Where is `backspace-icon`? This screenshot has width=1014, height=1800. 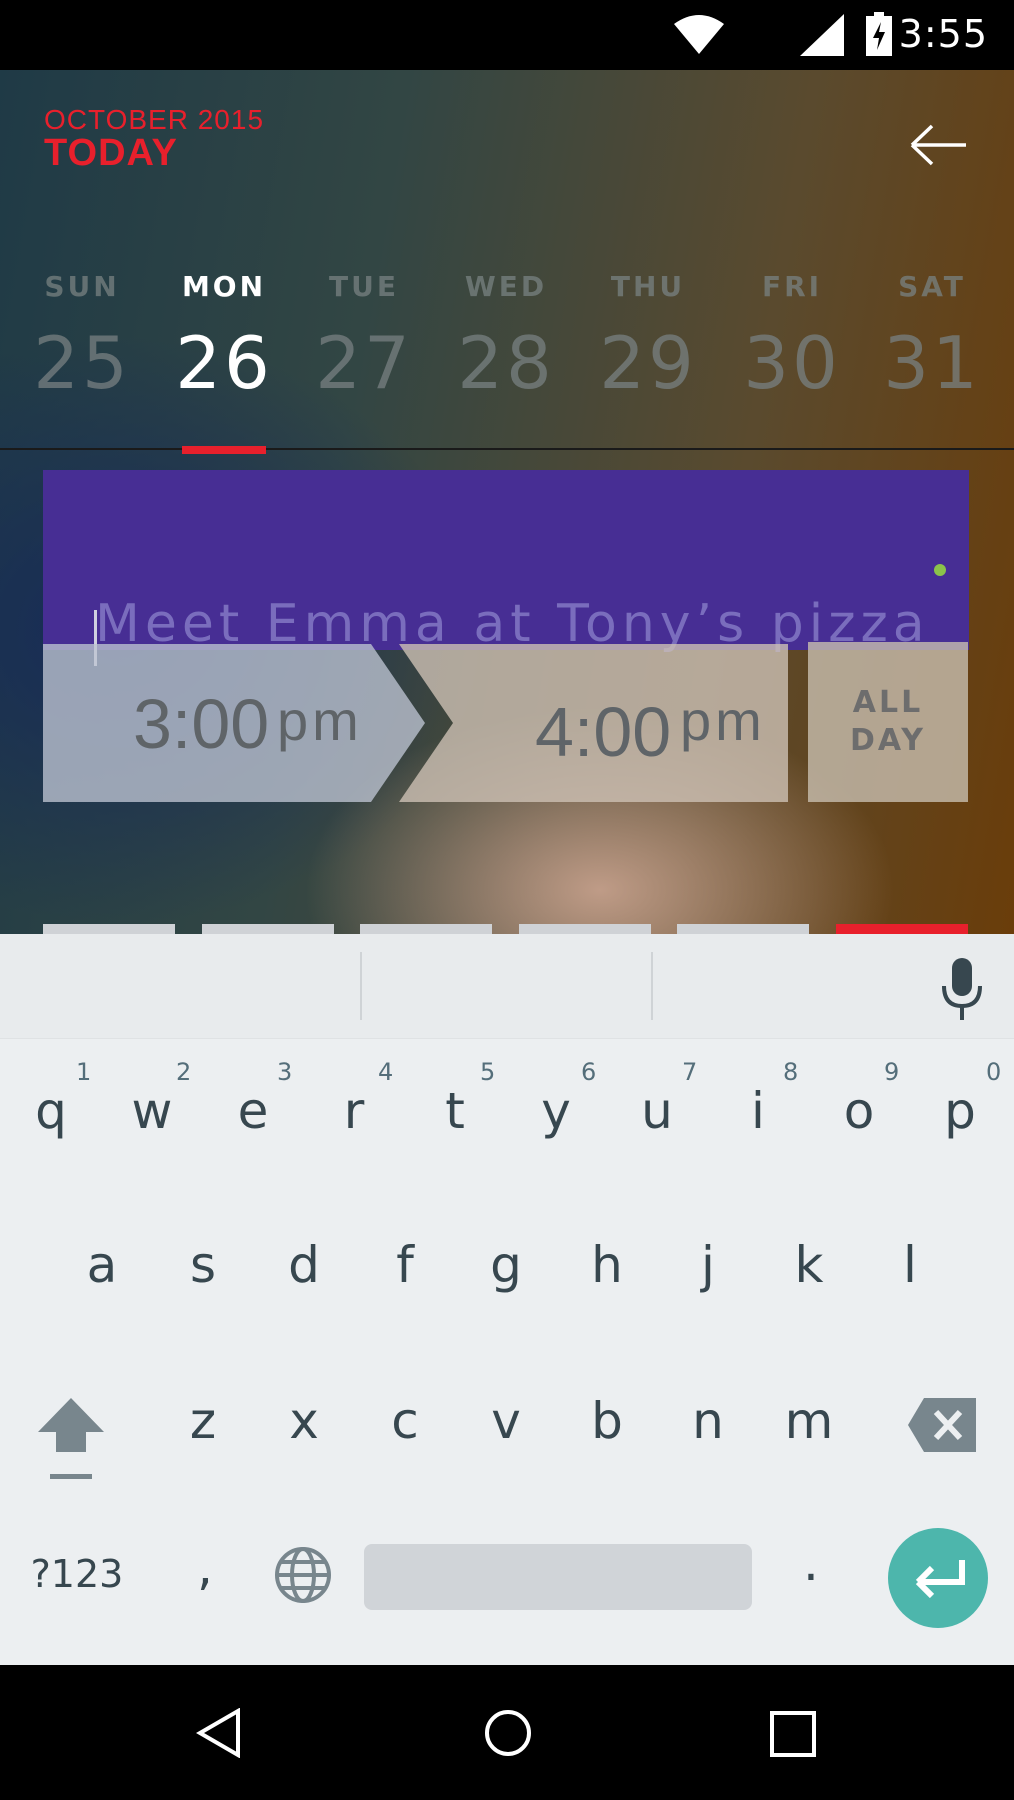
backspace-icon is located at coordinates (942, 1425).